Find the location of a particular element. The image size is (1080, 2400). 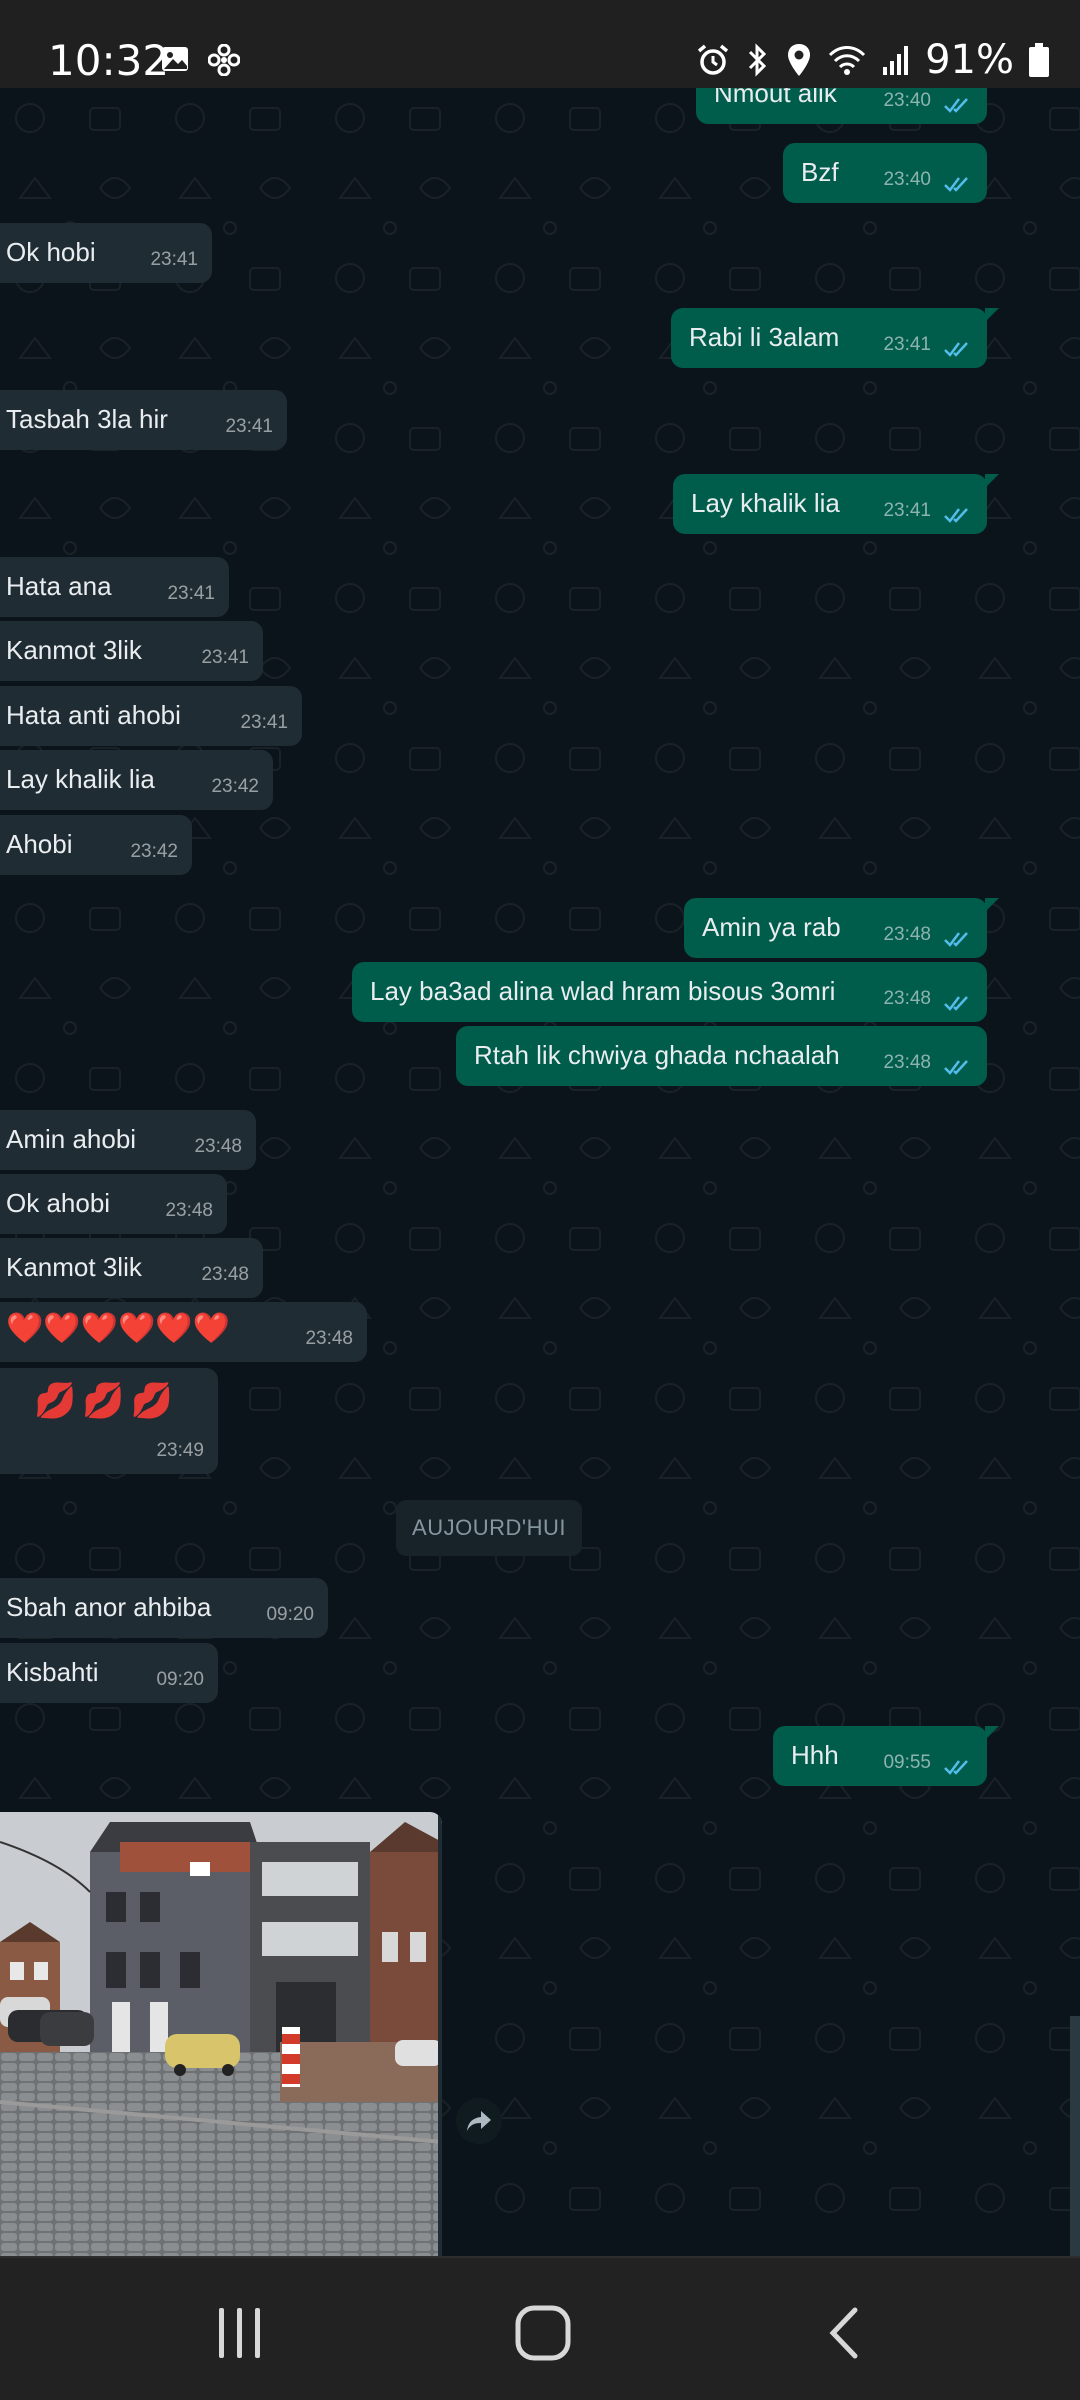

signal-icon is located at coordinates (896, 60).